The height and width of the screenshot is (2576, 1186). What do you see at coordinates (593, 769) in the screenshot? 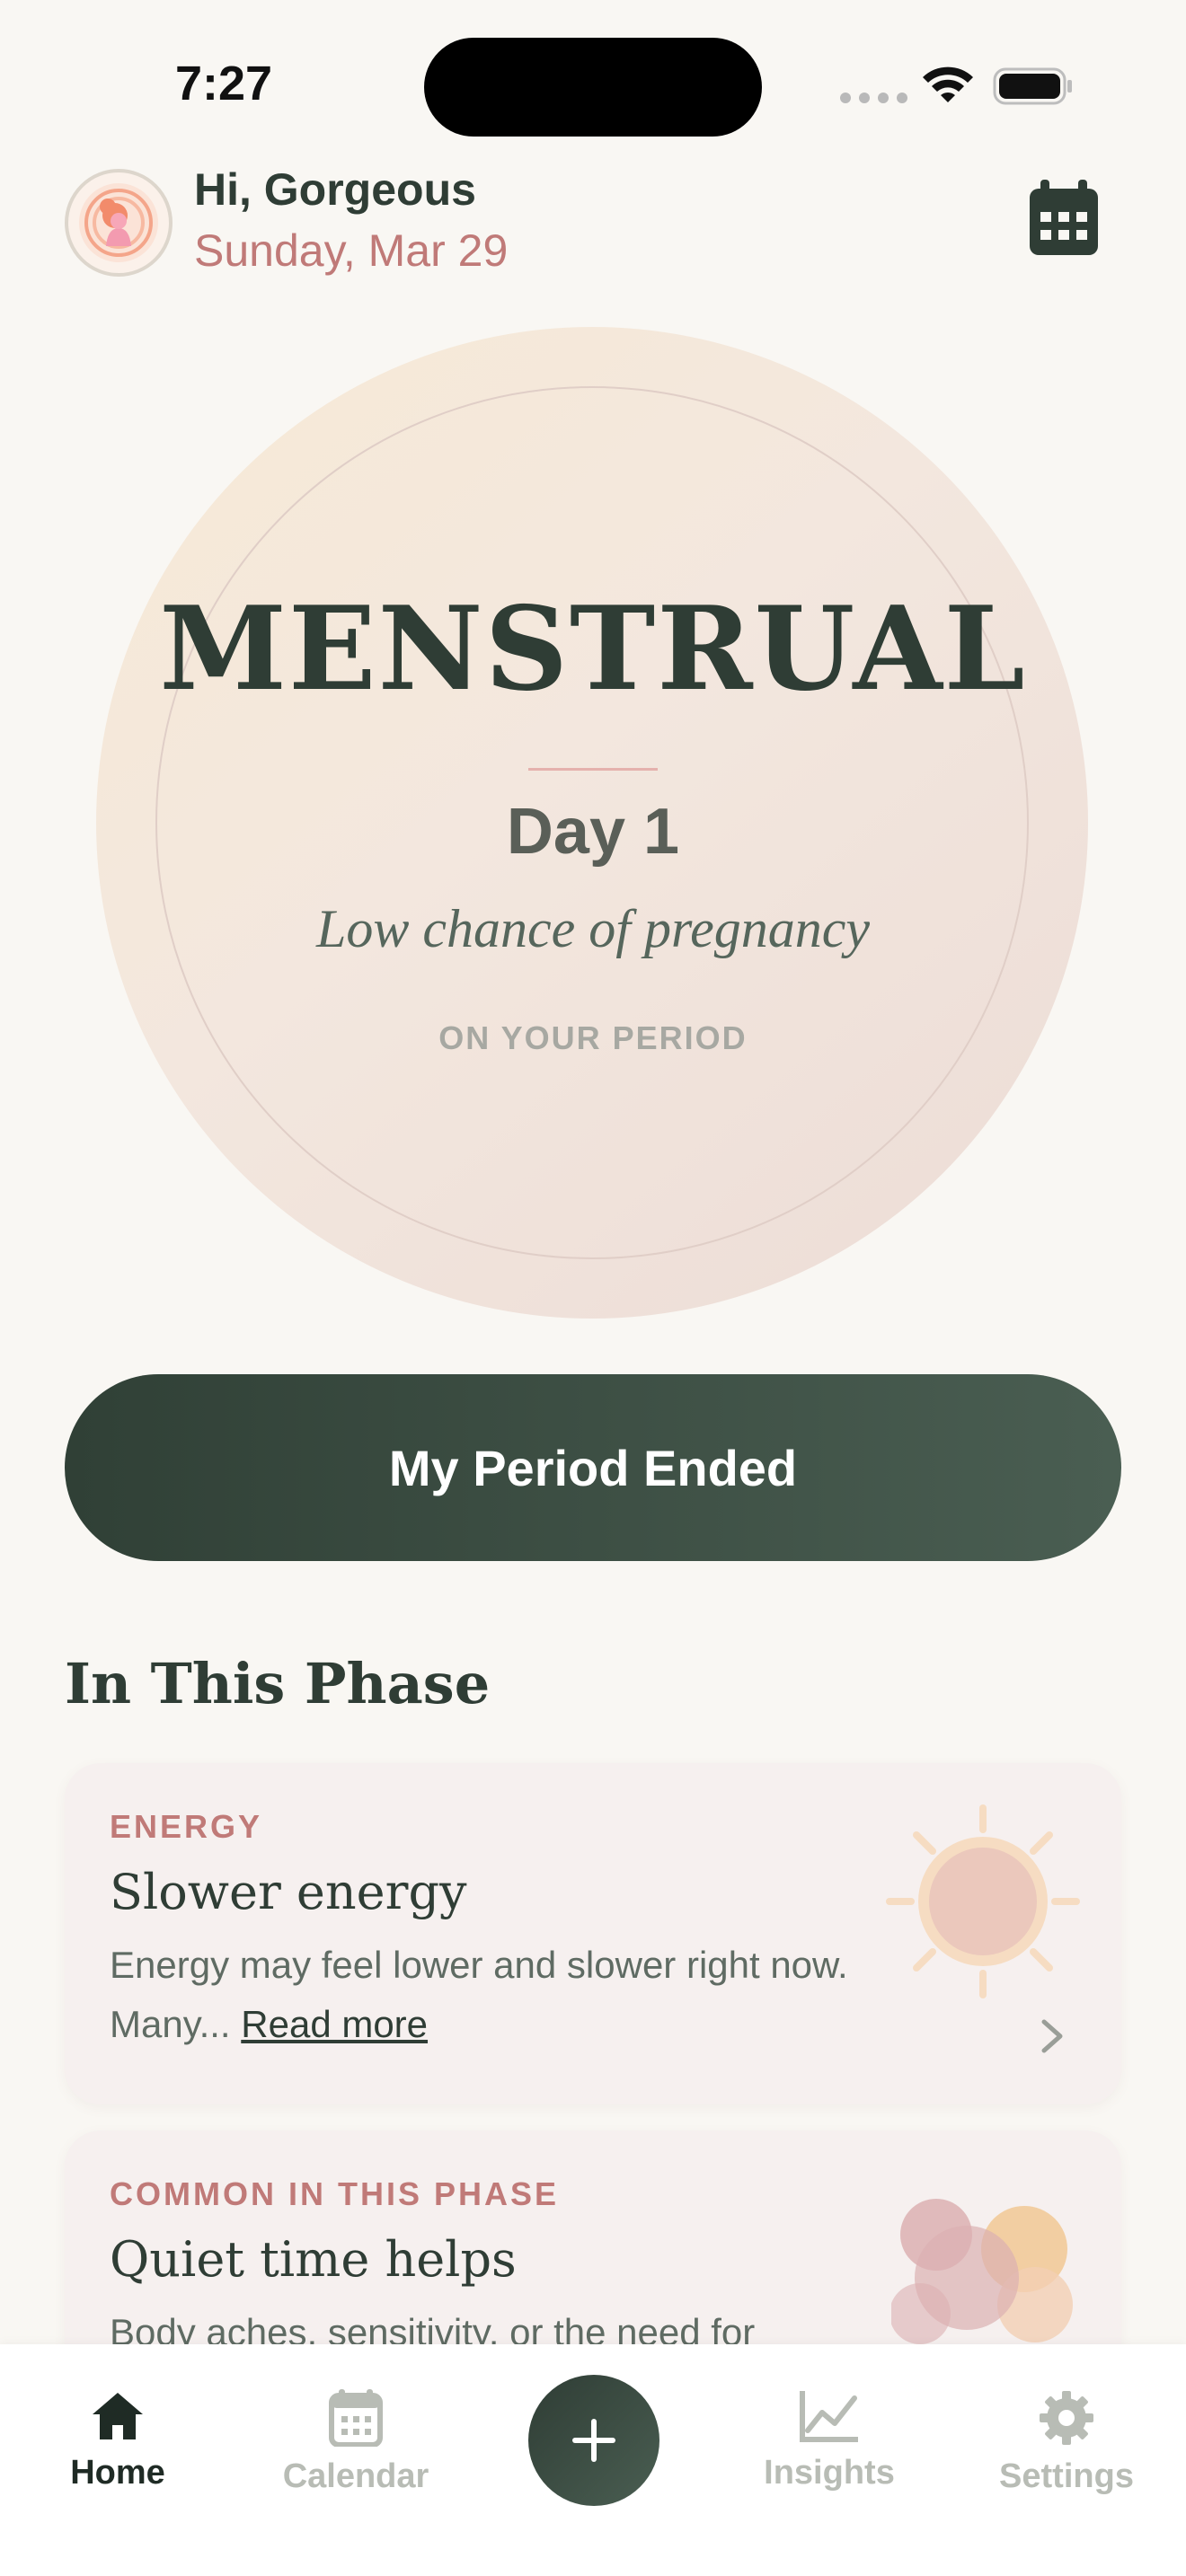
I see `phase-divider` at bounding box center [593, 769].